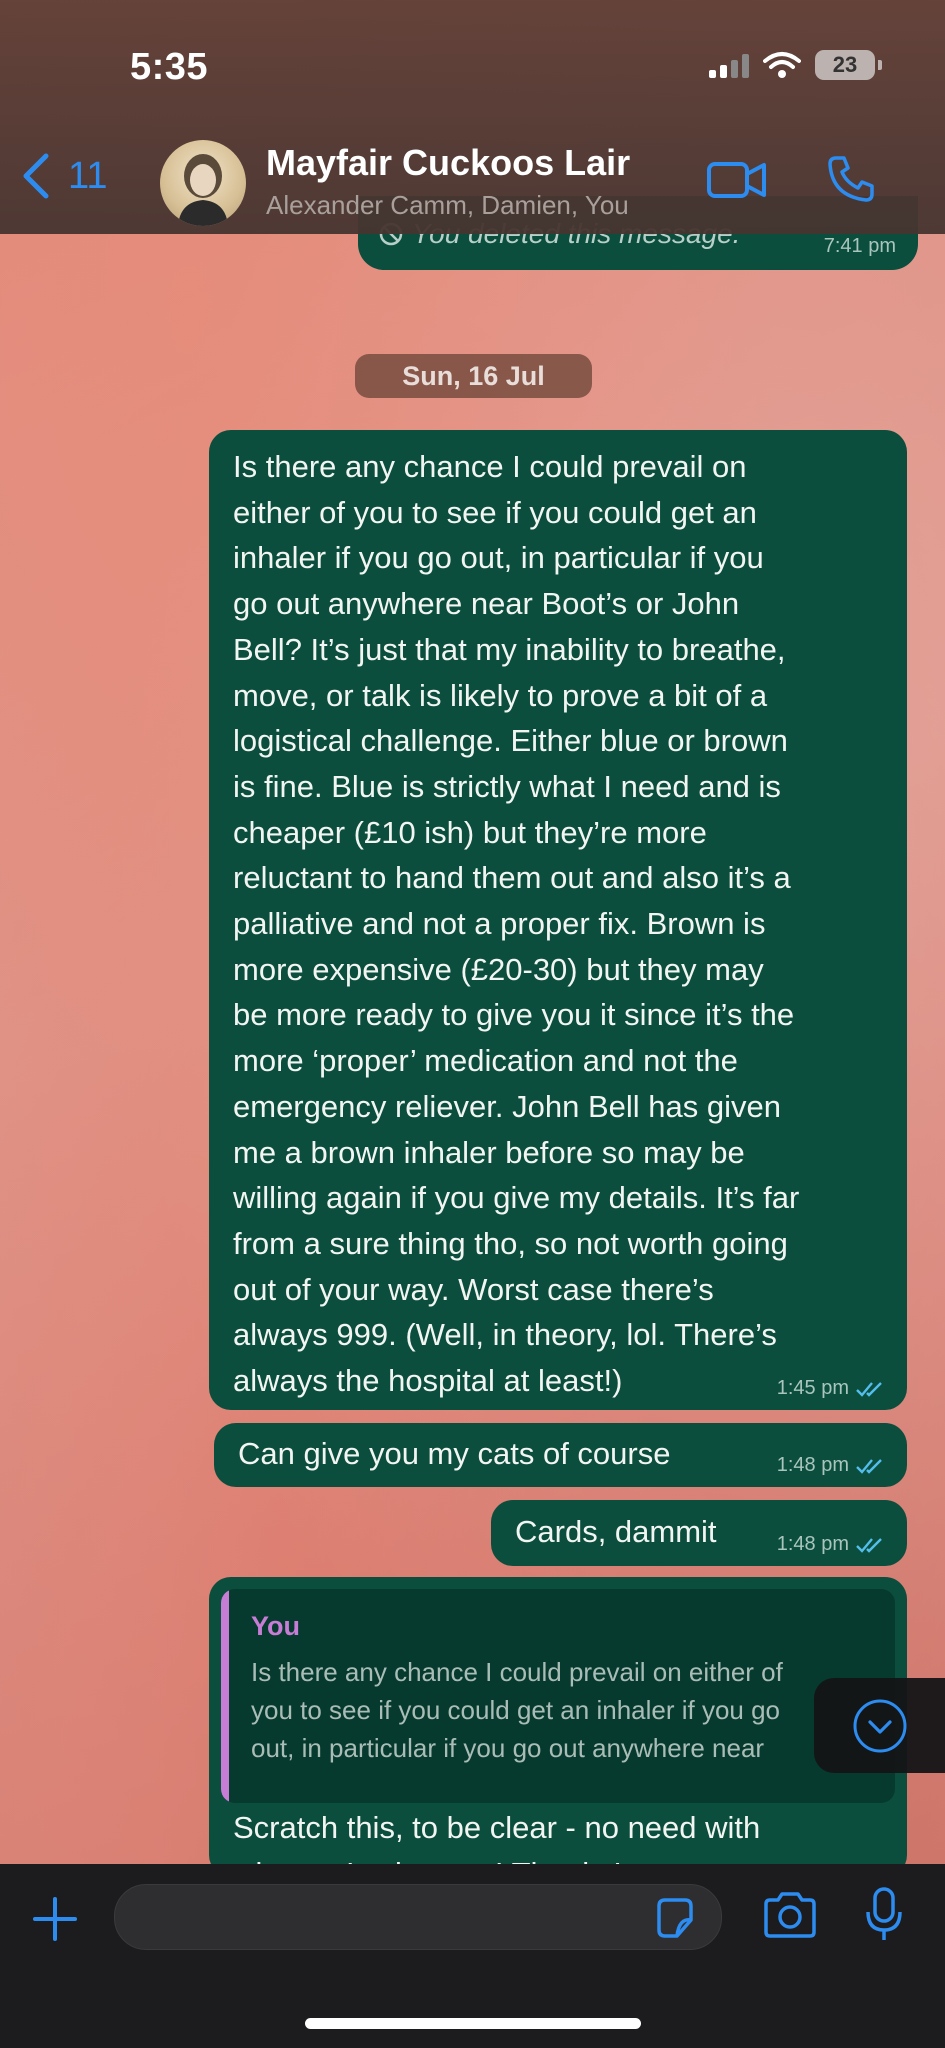  I want to click on status-time: 5:35, so click(169, 67).